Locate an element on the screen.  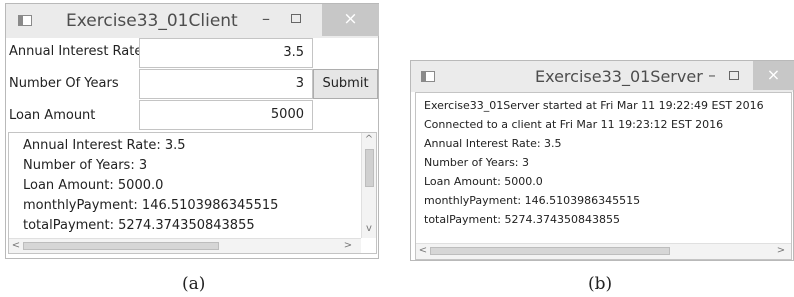
output-line: totalPayment: 5274.374350843855 is located at coordinates (139, 225).